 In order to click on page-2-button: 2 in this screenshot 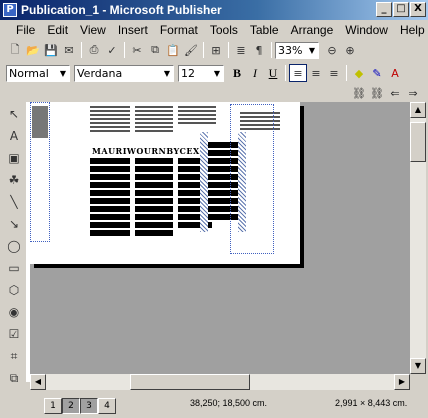, I will do `click(71, 406)`.